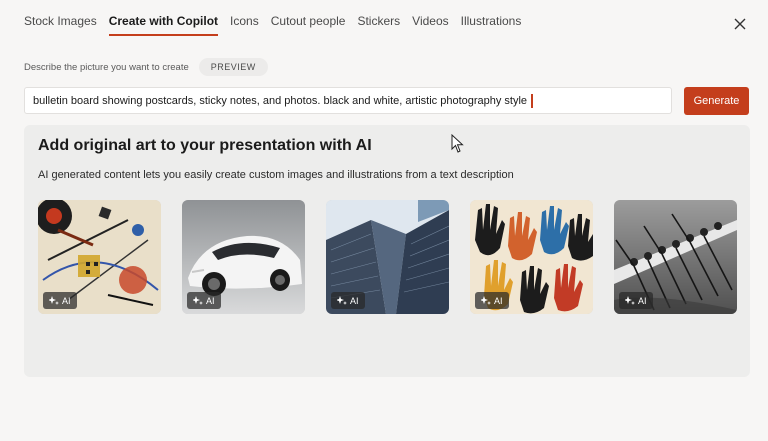 This screenshot has height=441, width=768. Describe the element at coordinates (244, 25) in the screenshot. I see `tab-icons: Icons` at that location.